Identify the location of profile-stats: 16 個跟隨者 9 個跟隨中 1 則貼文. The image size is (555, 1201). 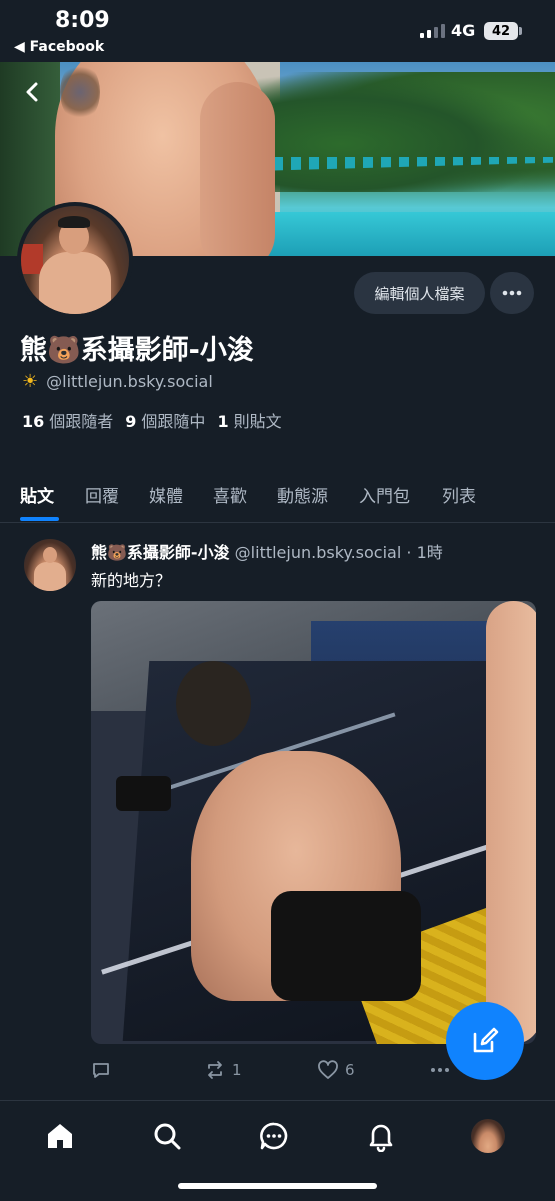
(152, 420).